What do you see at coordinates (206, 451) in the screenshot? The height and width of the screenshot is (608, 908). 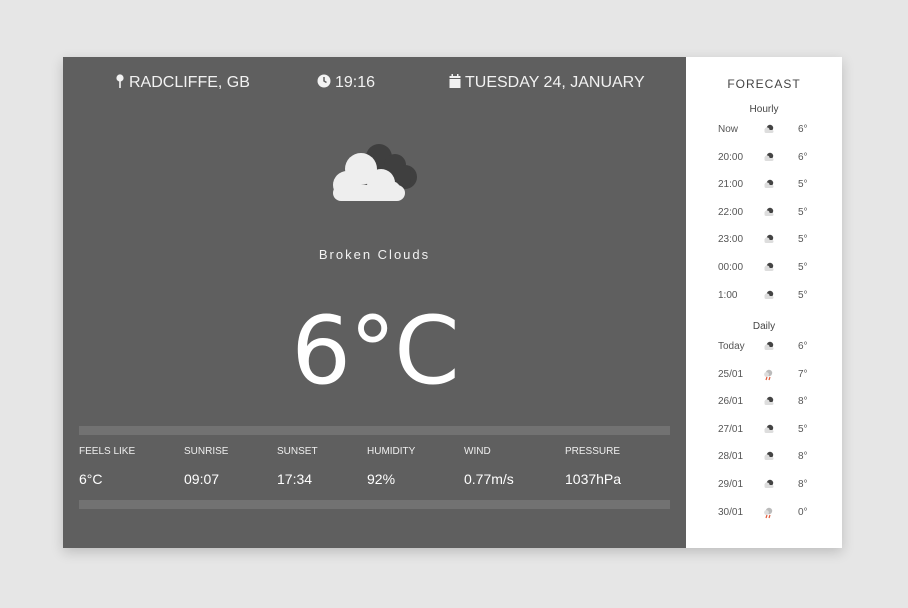 I see `stat-label: SUNRISE` at bounding box center [206, 451].